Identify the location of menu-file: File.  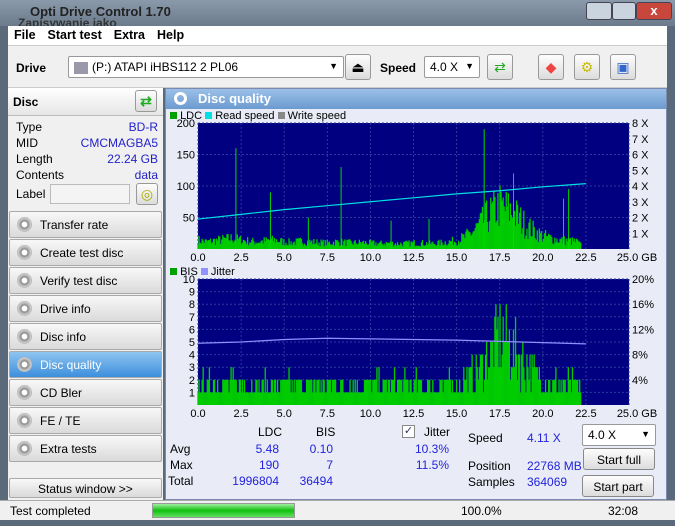
(25, 35).